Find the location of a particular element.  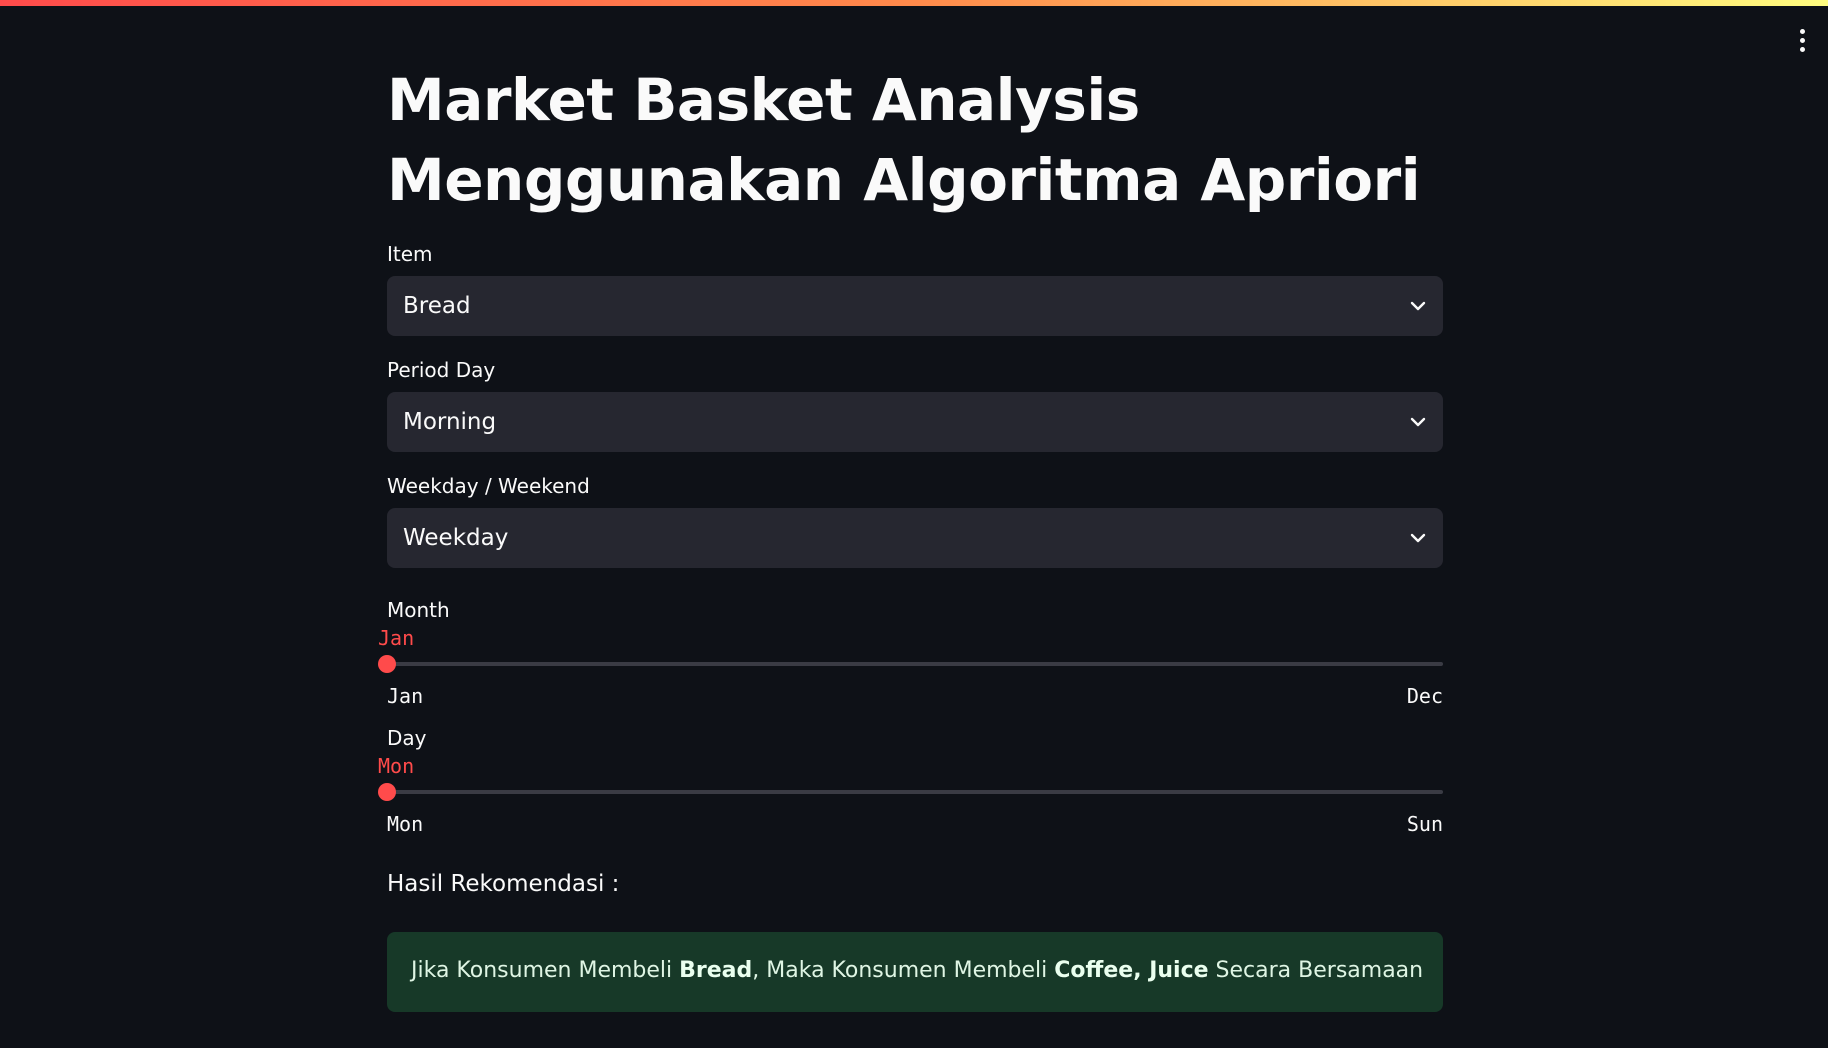

kebab-menu-icon is located at coordinates (1802, 40).